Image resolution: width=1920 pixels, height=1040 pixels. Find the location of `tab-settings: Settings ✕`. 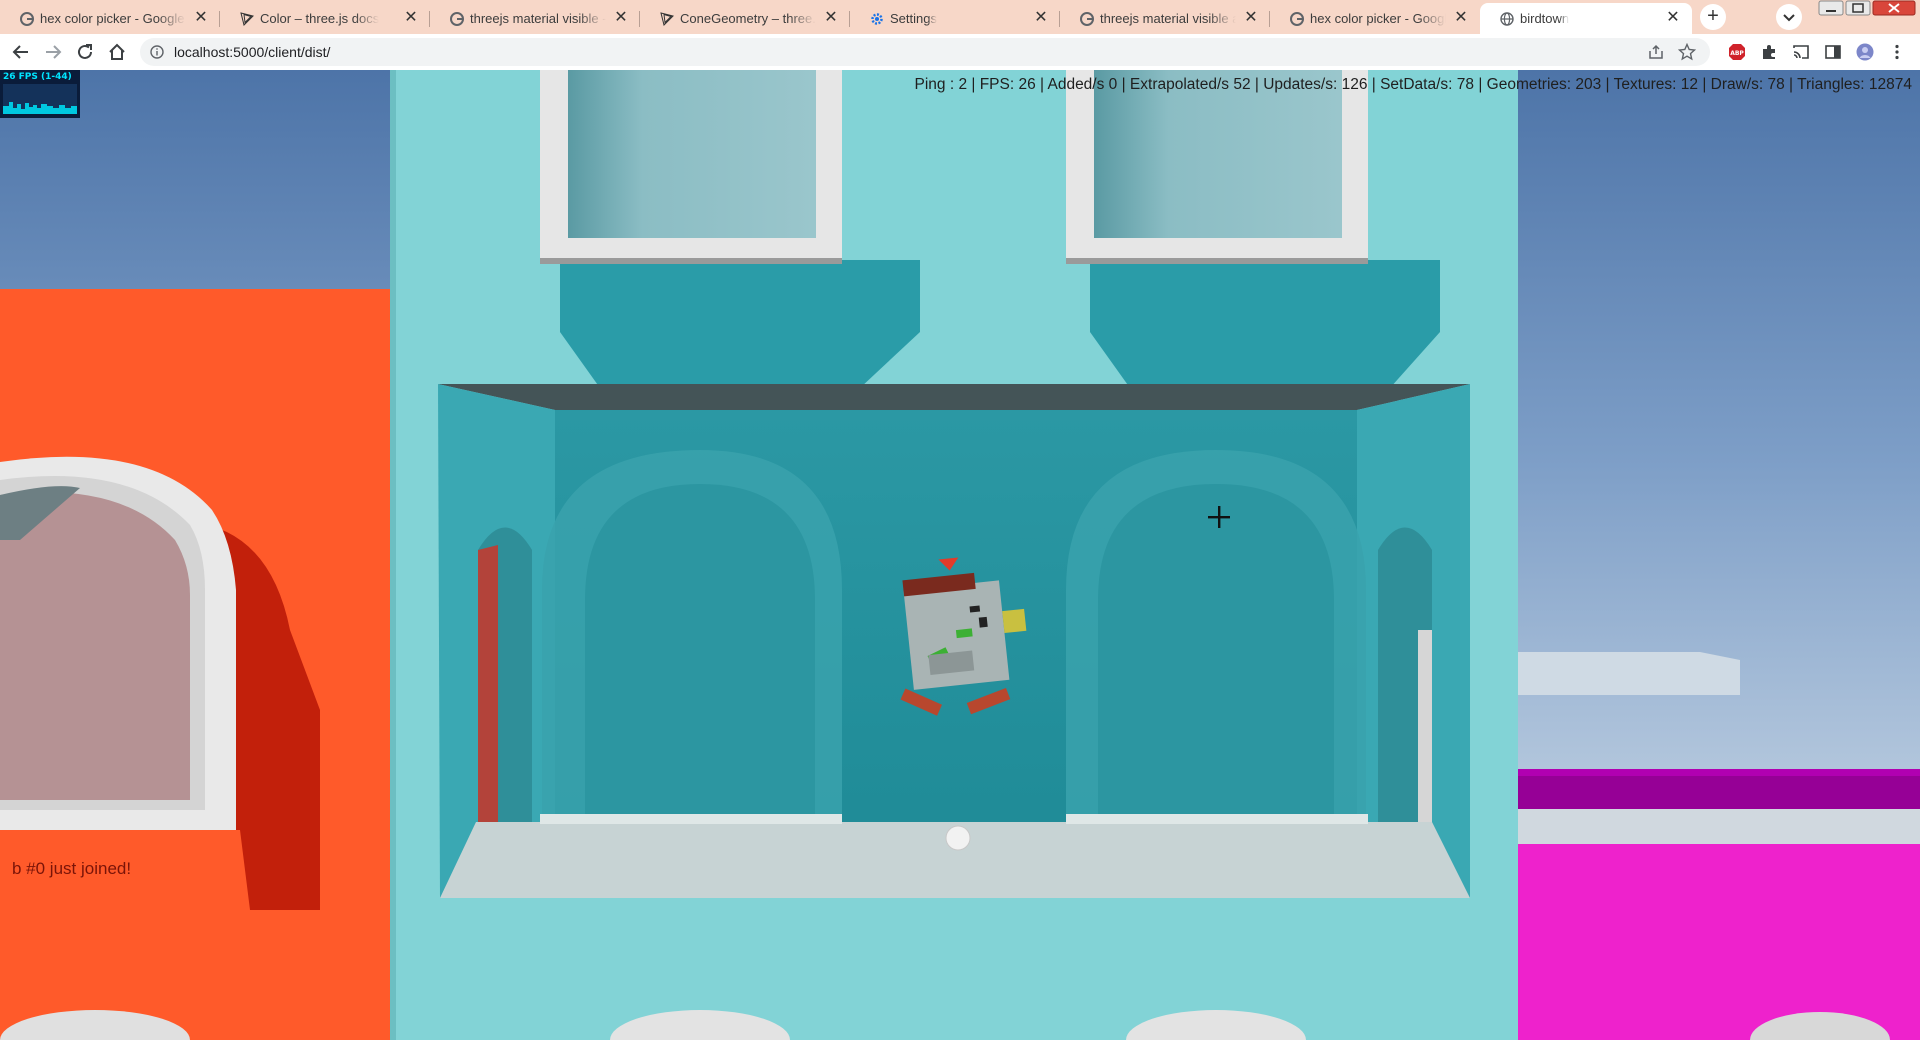

tab-settings: Settings ✕ is located at coordinates (955, 18).